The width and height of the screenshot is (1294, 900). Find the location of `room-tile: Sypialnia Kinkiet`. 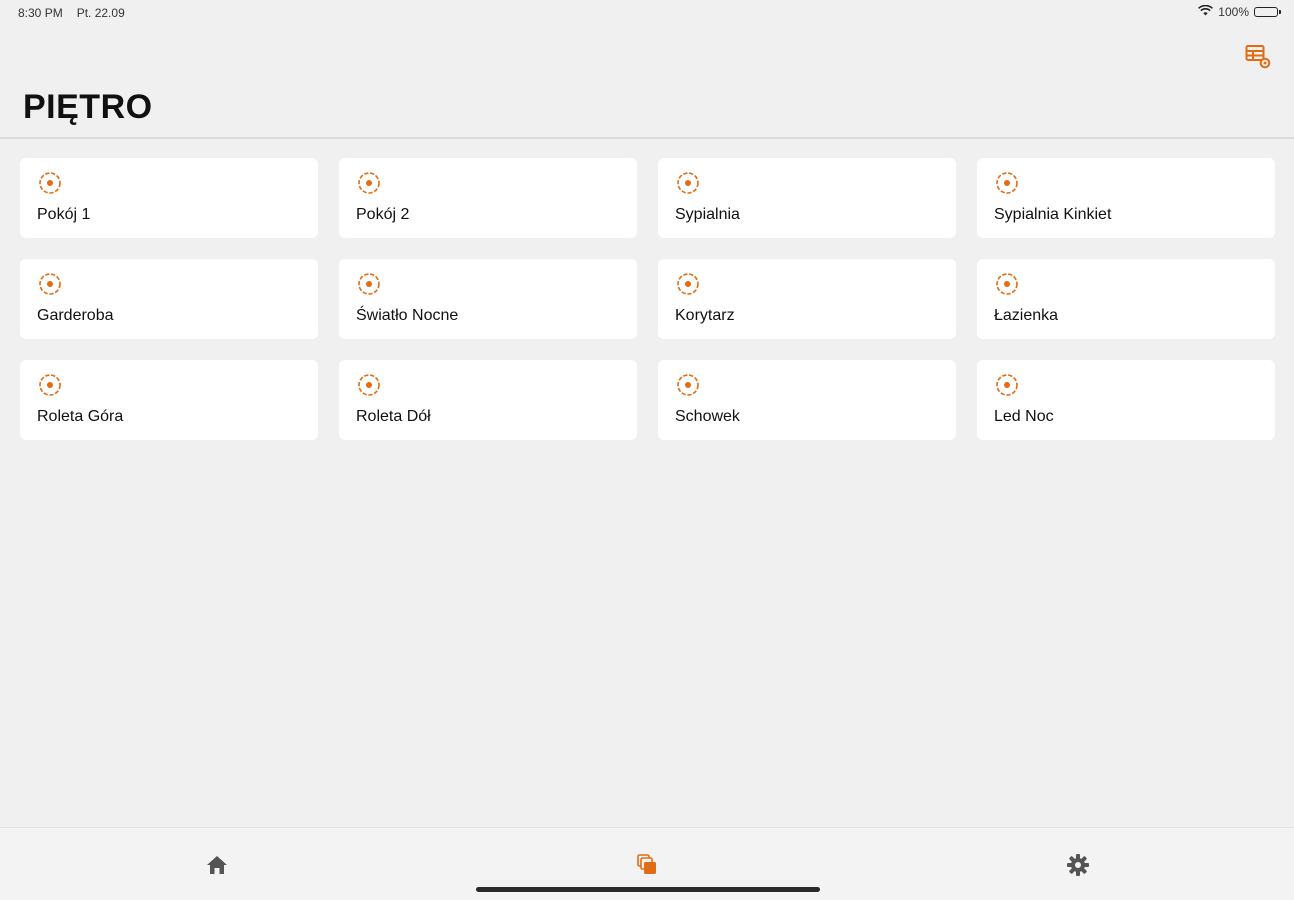

room-tile: Sypialnia Kinkiet is located at coordinates (1126, 198).